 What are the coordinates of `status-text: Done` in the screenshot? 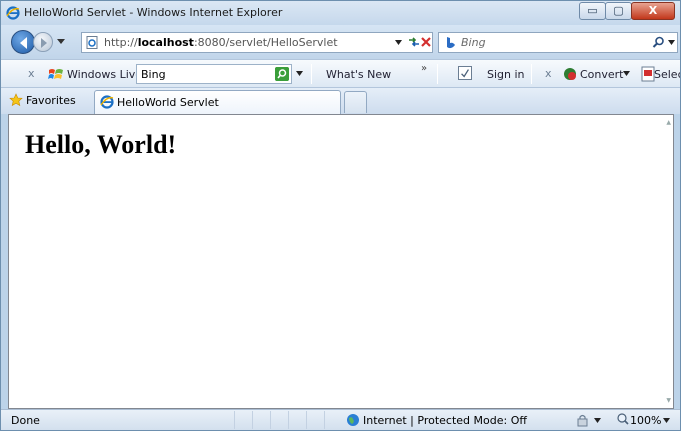 It's located at (25, 420).